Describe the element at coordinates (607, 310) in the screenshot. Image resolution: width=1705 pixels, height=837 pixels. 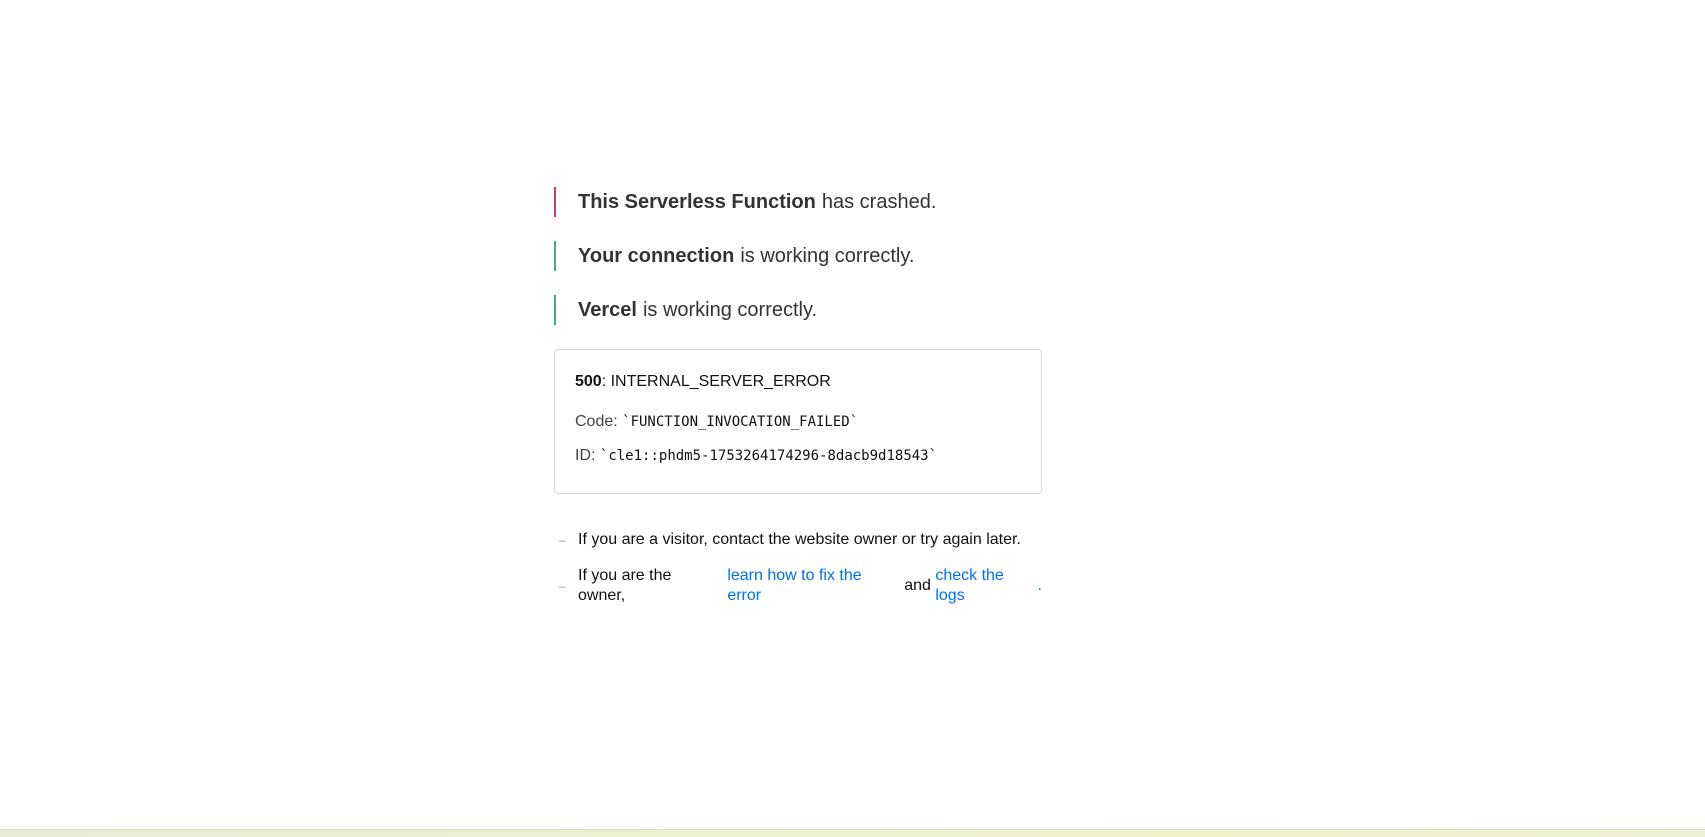
I see `status-vercel-bold: Vercel` at that location.